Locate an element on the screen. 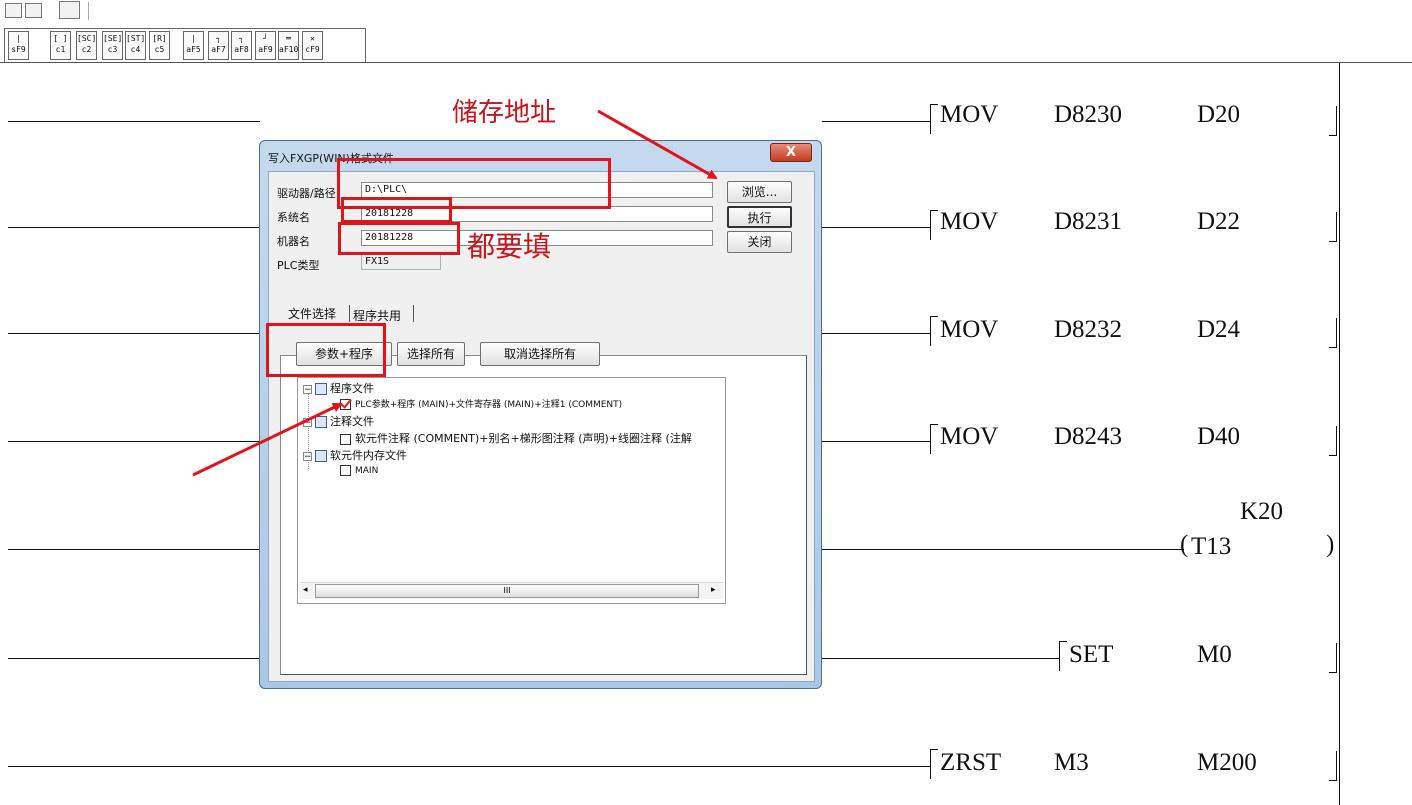 This screenshot has width=1412, height=805. arrow-to-checkbox is located at coordinates (267, 439).